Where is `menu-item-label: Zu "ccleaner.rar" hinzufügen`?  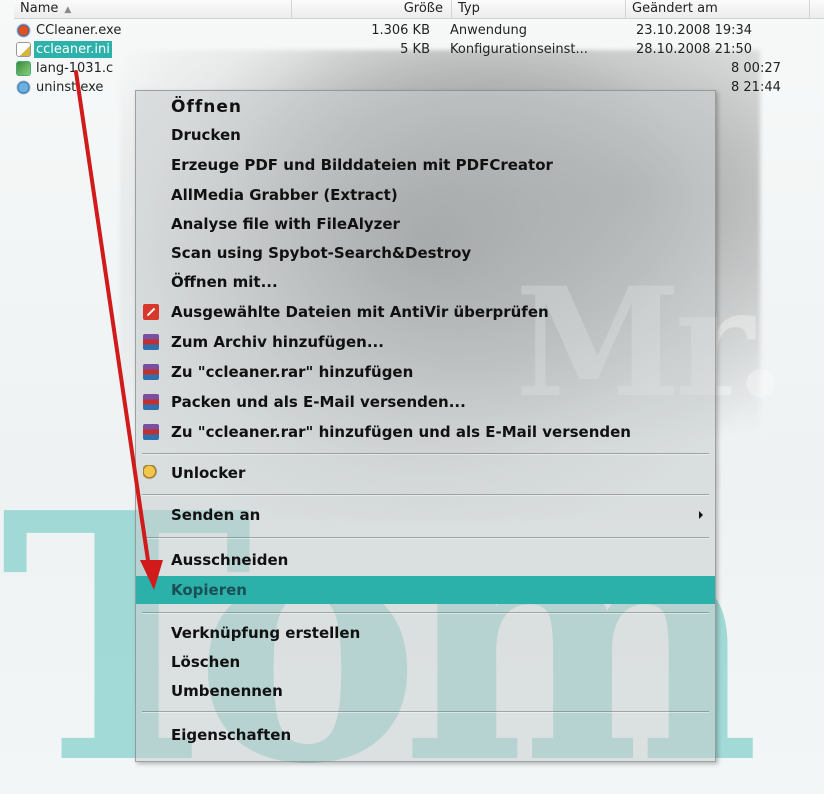
menu-item-label: Zu "ccleaner.rar" hinzufügen is located at coordinates (292, 372).